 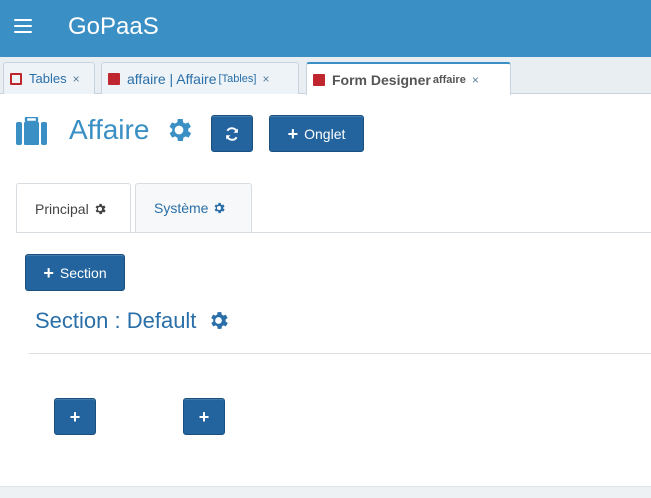 What do you see at coordinates (109, 129) in the screenshot?
I see `page-title: Affaire` at bounding box center [109, 129].